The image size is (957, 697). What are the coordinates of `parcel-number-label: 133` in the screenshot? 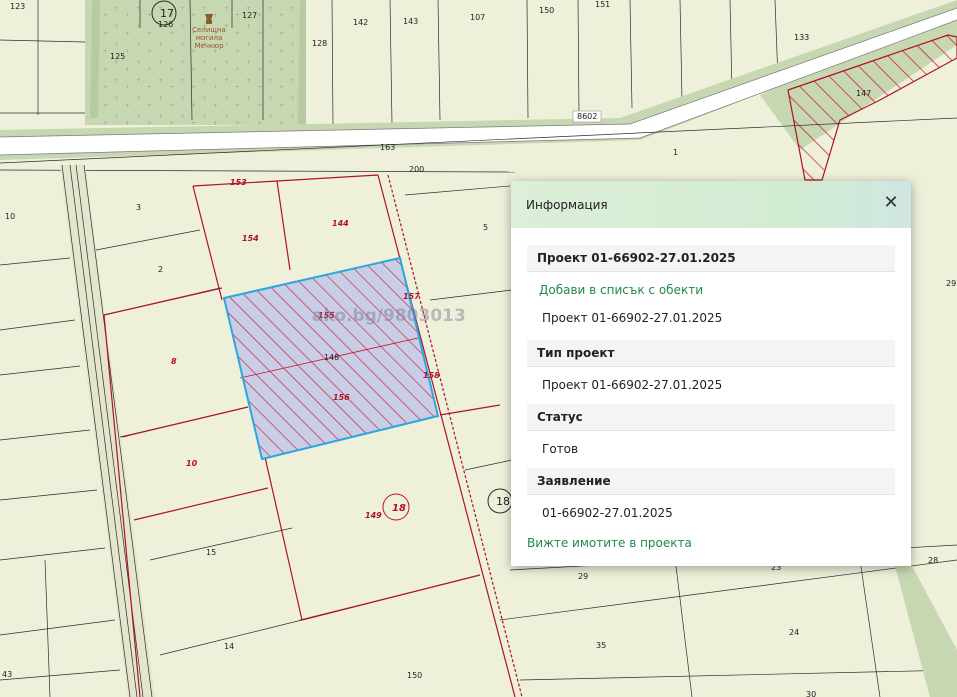 It's located at (801, 37).